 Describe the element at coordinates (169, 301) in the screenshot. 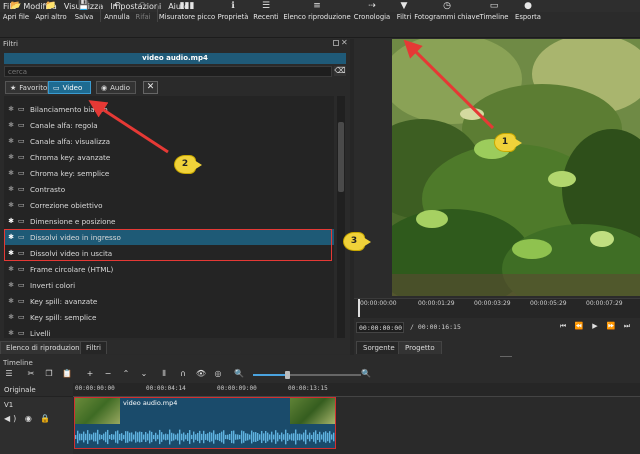

I see `filter-item: ✱ ▭ Key spill: avanzate` at that location.